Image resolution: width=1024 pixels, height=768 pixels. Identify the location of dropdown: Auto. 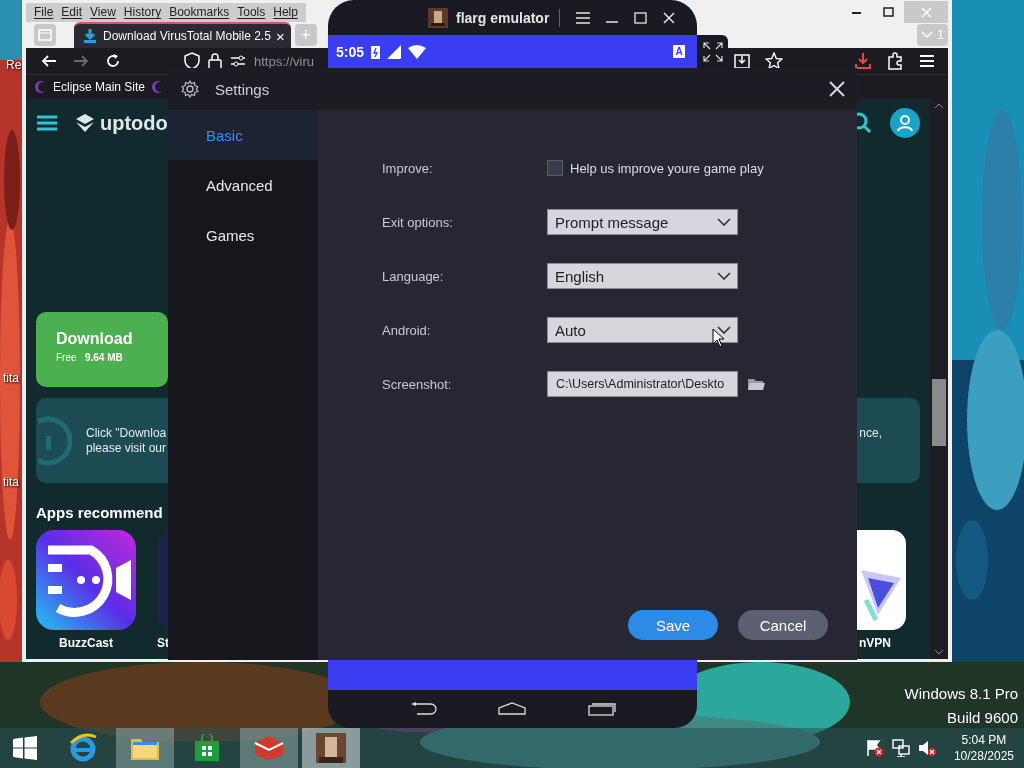
(642, 330).